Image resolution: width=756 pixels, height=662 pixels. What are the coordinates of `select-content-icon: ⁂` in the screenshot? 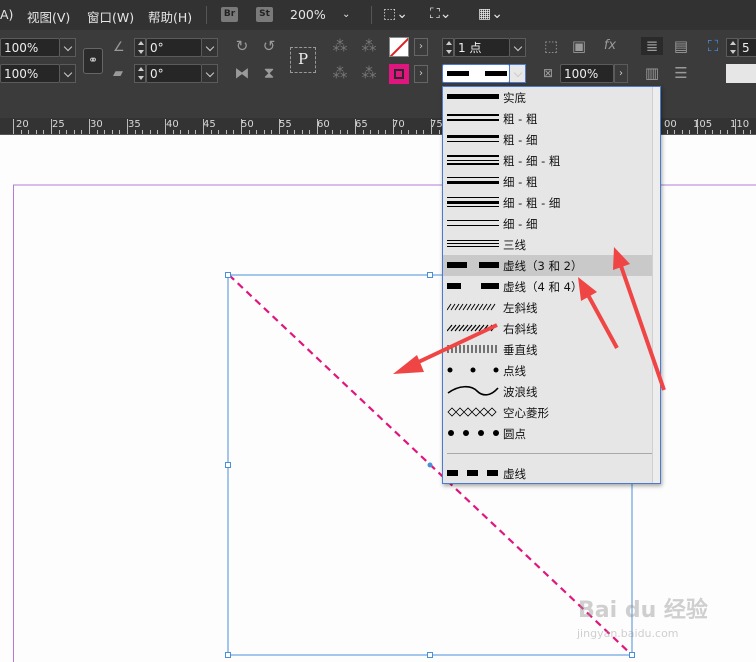 It's located at (369, 46).